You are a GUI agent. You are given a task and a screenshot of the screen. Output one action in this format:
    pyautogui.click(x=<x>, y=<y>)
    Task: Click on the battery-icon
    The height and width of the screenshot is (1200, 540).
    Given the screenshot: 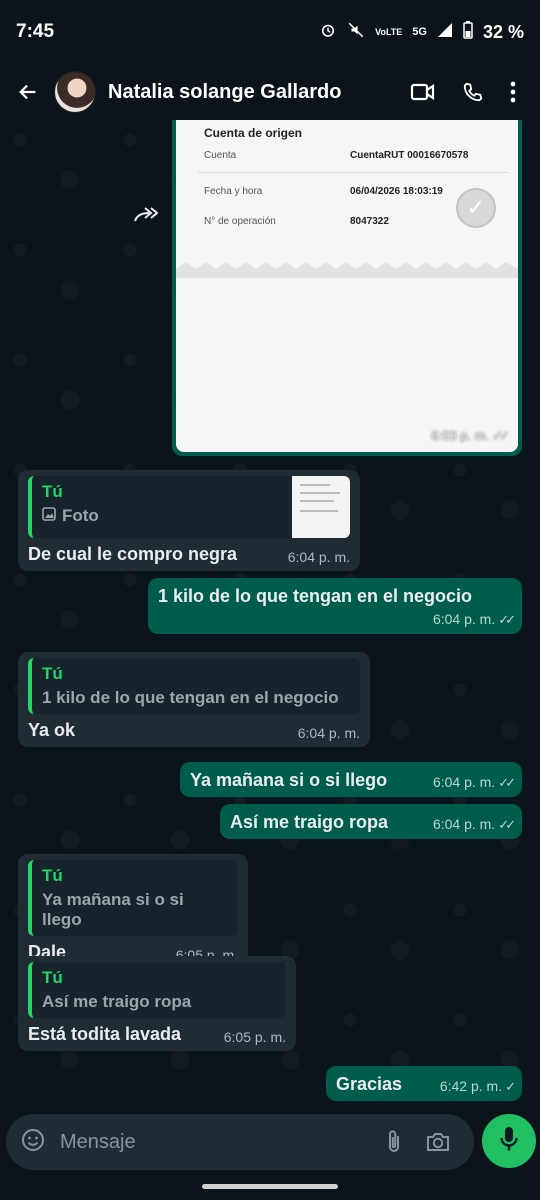 What is the action you would take?
    pyautogui.click(x=468, y=32)
    